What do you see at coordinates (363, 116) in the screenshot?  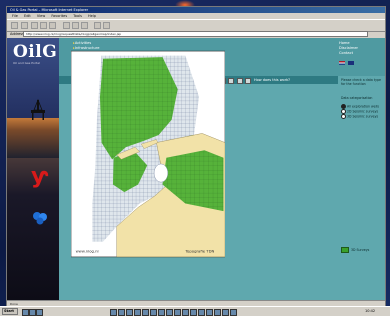 I see `option-label: 3D Seismic surveys` at bounding box center [363, 116].